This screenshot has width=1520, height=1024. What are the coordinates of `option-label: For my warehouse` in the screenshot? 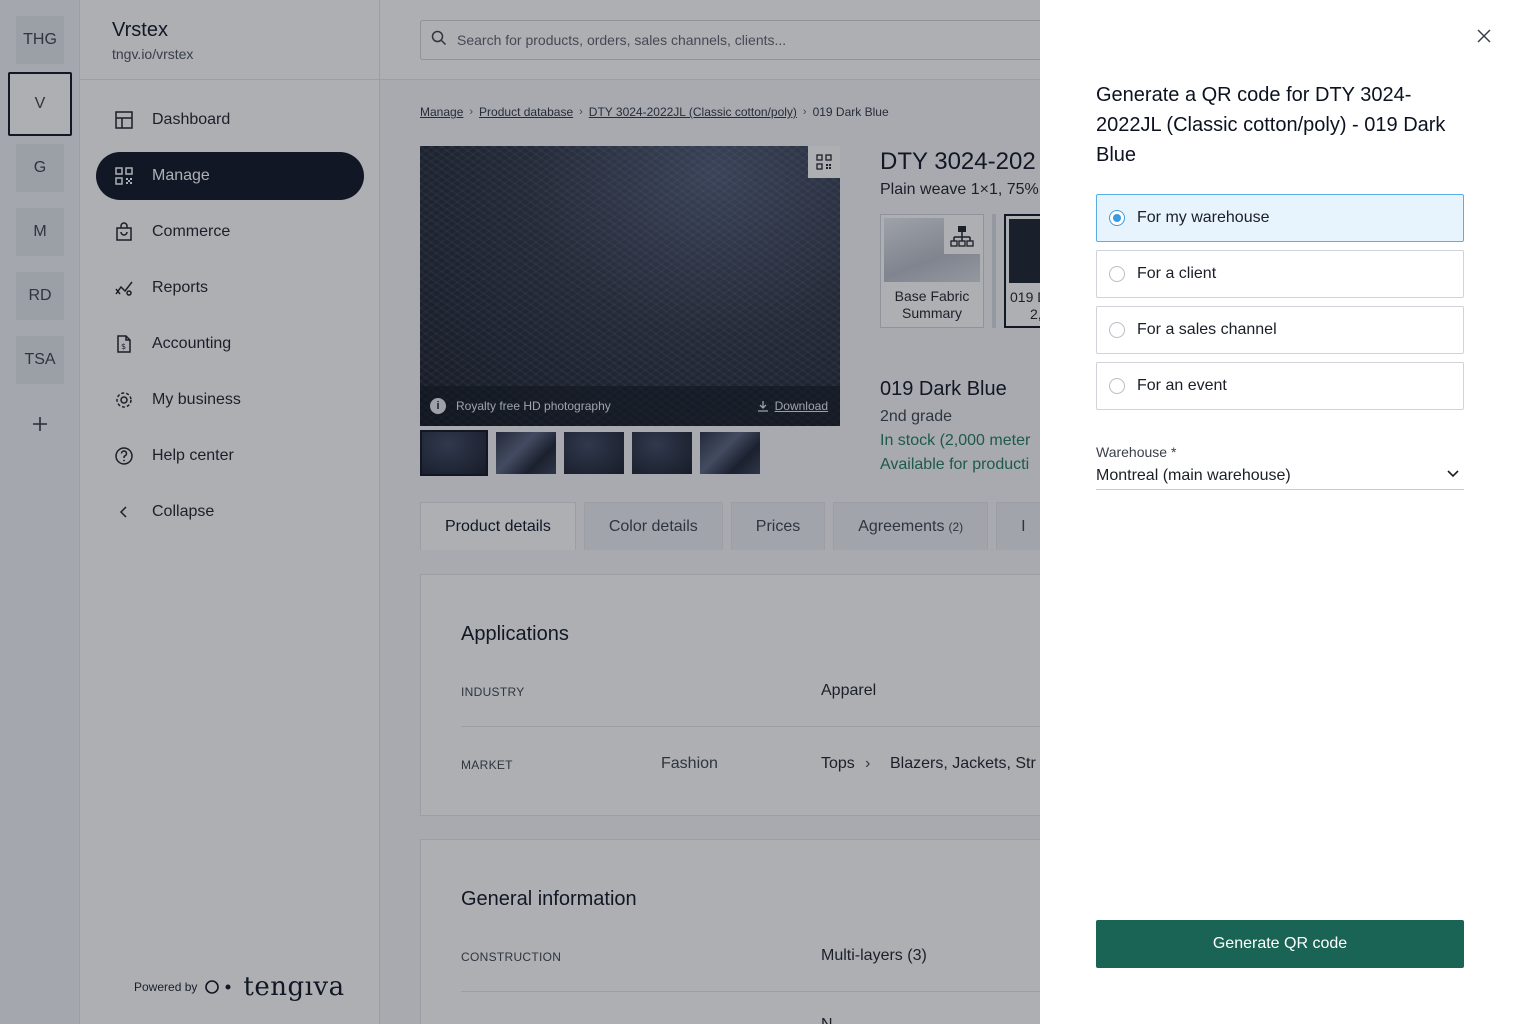 It's located at (1203, 217).